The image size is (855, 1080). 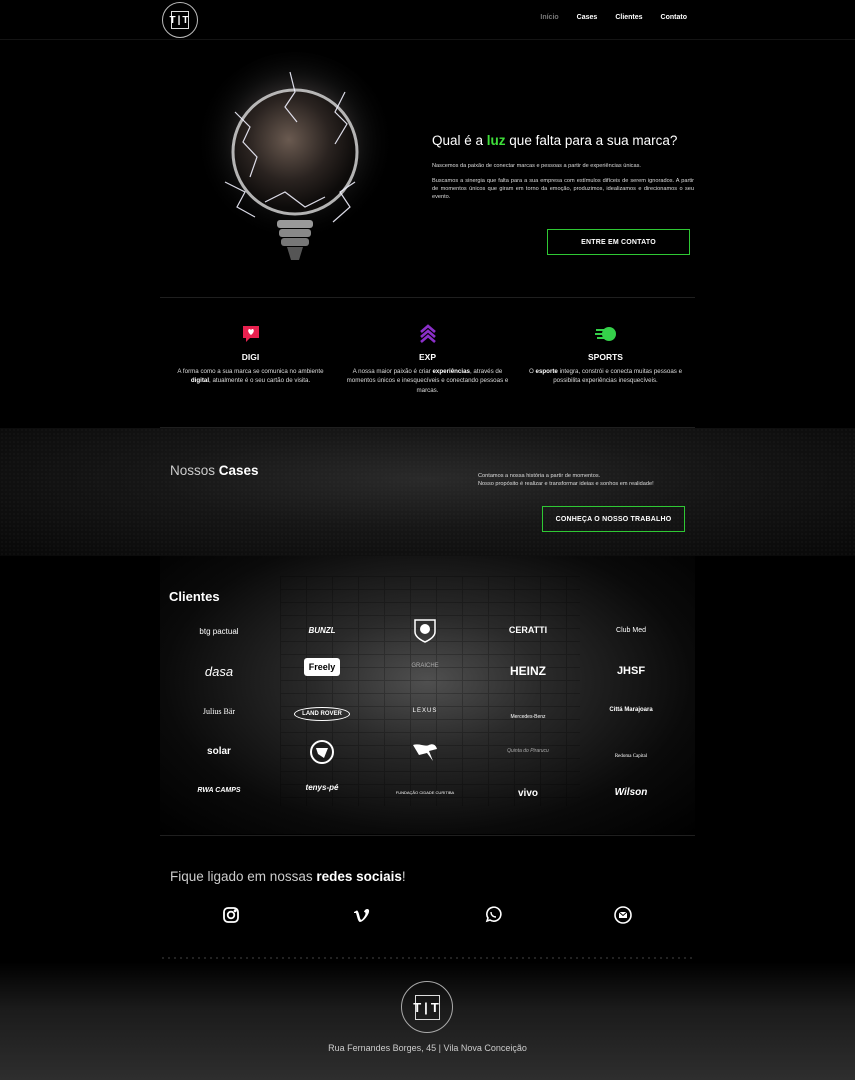 I want to click on whatsapp-icon, so click(x=493, y=915).